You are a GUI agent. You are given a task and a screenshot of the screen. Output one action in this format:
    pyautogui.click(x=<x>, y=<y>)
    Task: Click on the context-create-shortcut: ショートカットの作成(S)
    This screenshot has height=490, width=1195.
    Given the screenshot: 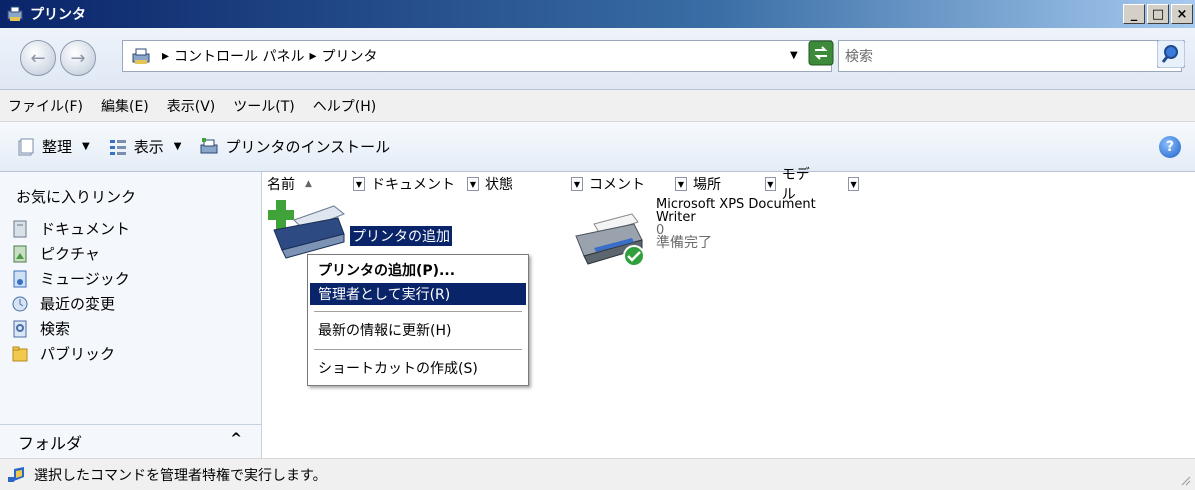 What is the action you would take?
    pyautogui.click(x=418, y=368)
    